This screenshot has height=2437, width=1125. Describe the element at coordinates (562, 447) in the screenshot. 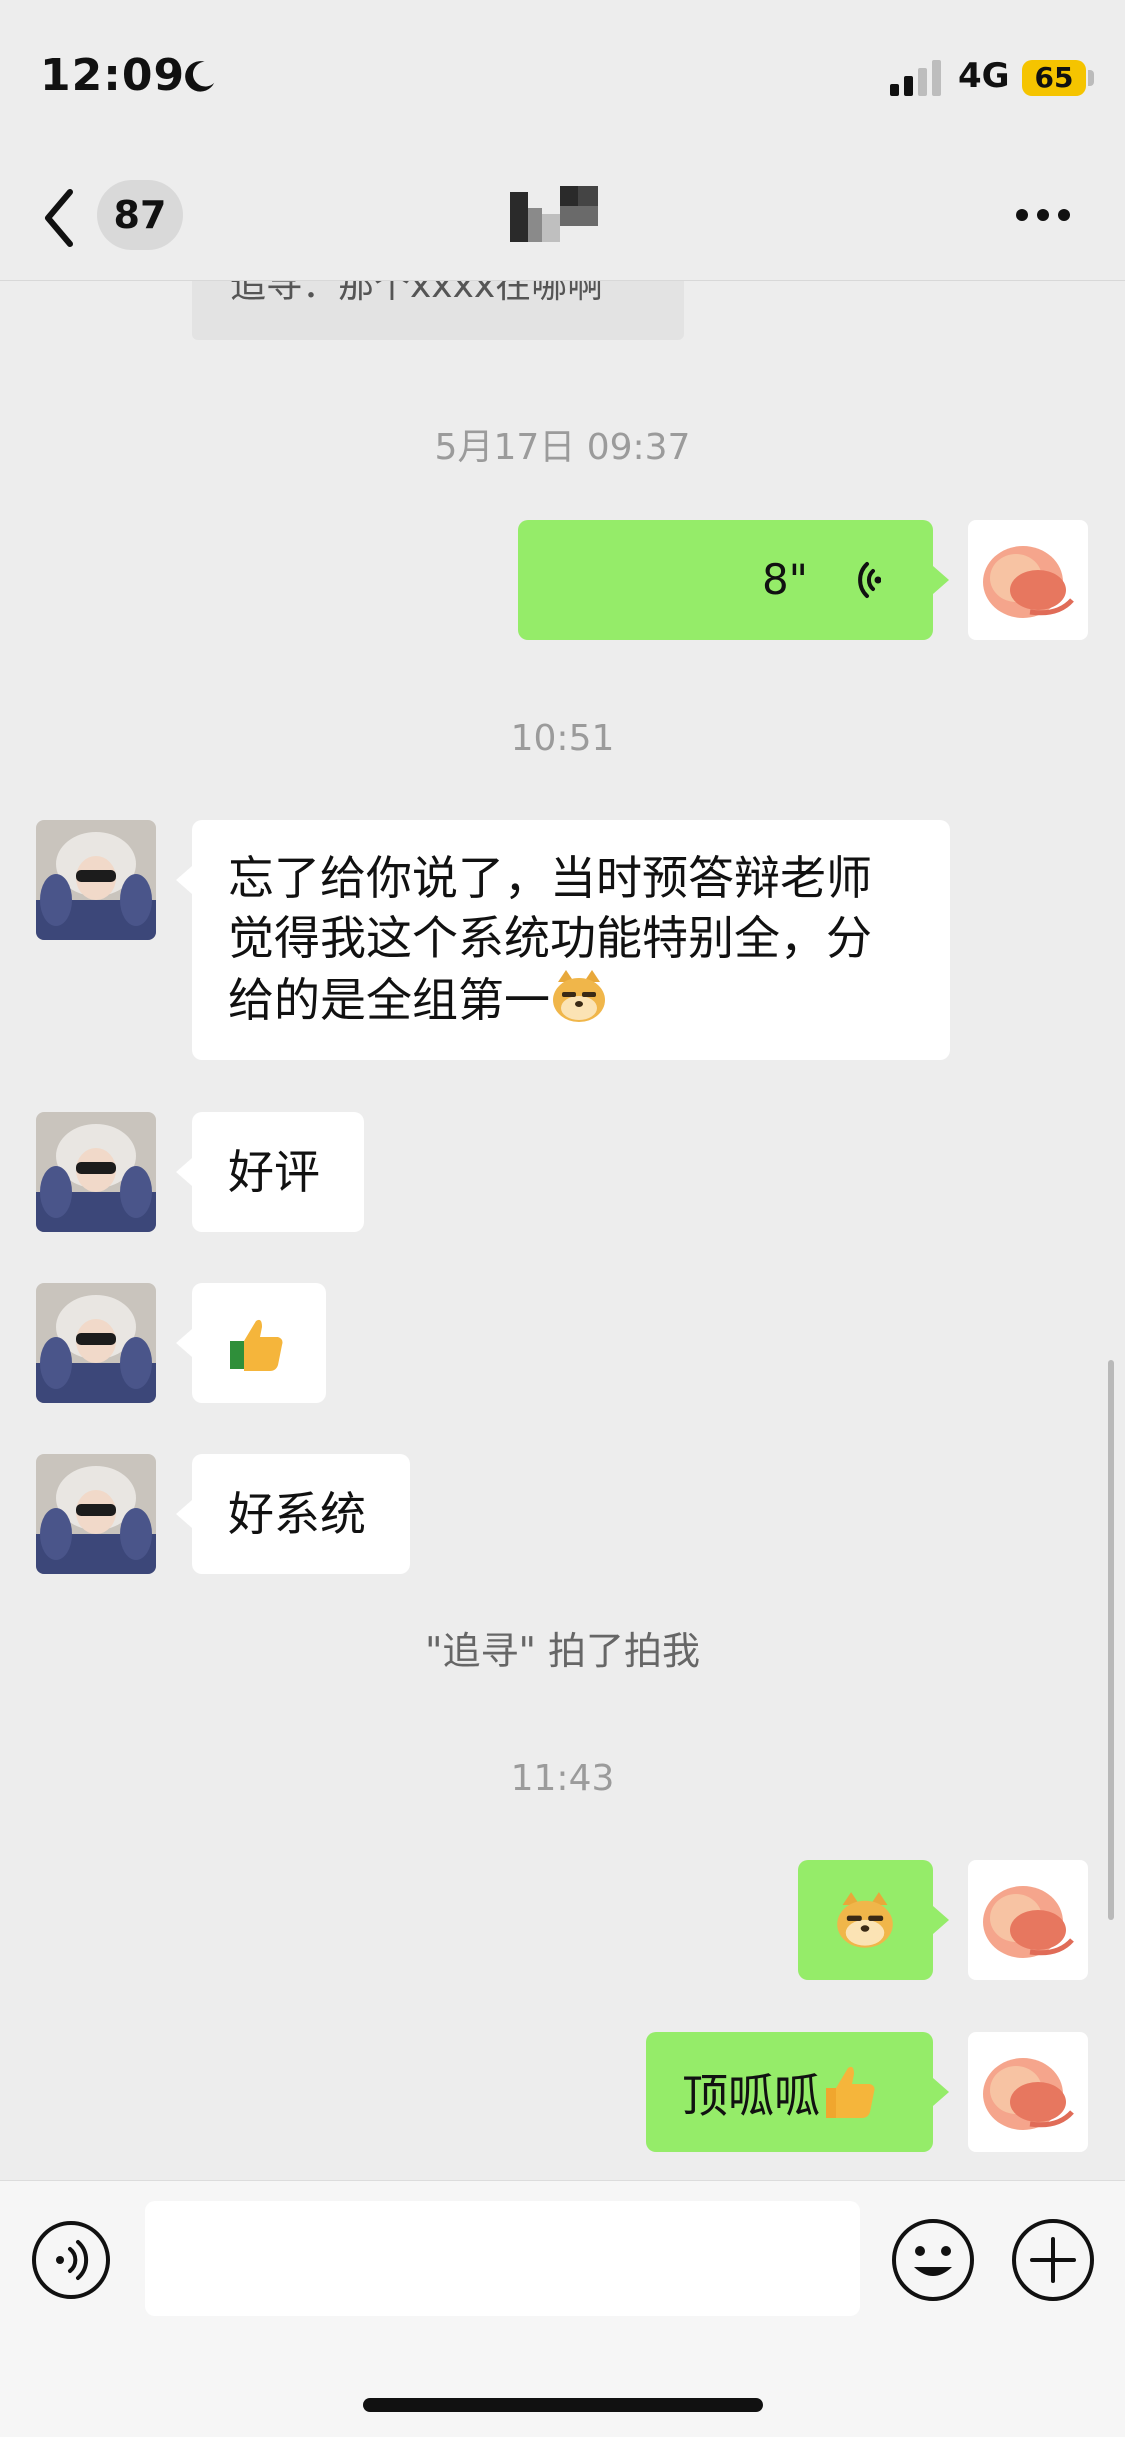

I see `timestamp: 5月17日 09:37` at that location.